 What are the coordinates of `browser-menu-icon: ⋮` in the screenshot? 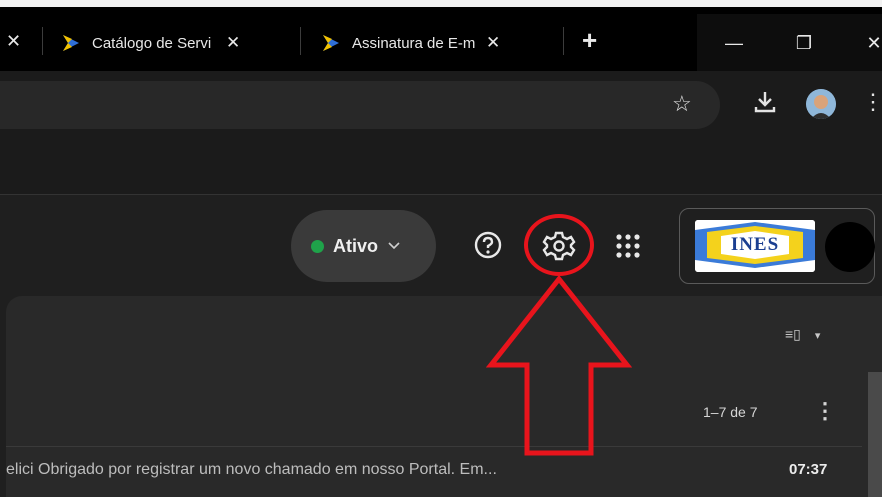 It's located at (872, 102).